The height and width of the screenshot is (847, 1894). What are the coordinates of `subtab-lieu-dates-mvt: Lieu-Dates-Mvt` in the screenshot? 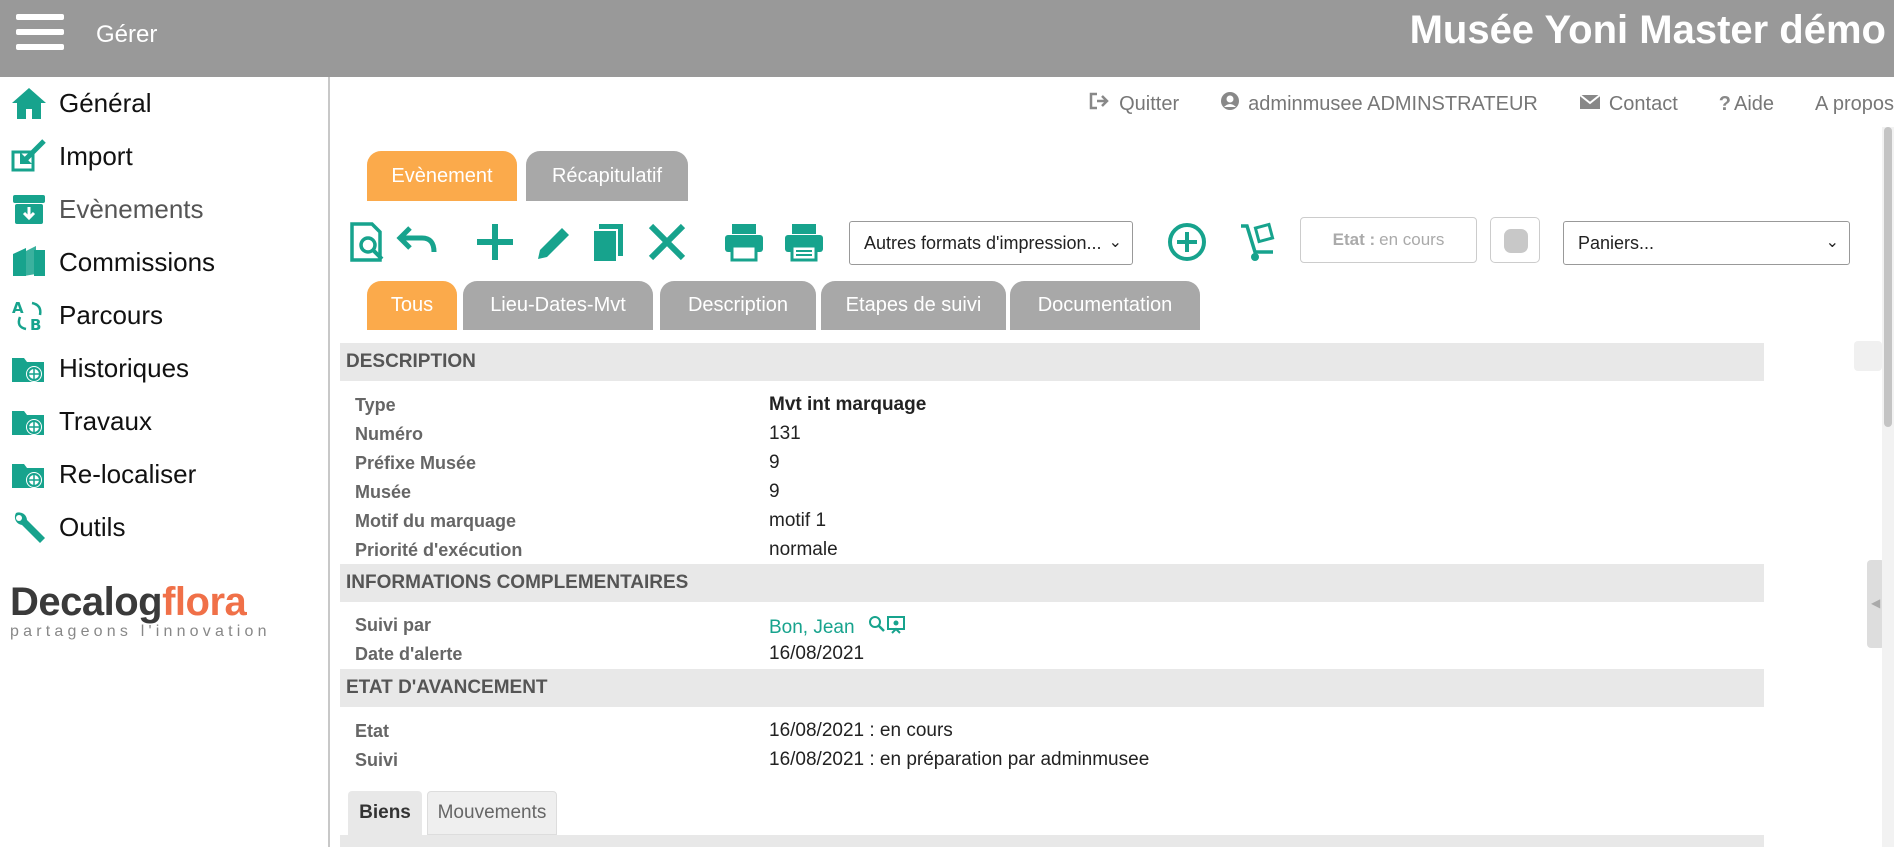 It's located at (558, 305).